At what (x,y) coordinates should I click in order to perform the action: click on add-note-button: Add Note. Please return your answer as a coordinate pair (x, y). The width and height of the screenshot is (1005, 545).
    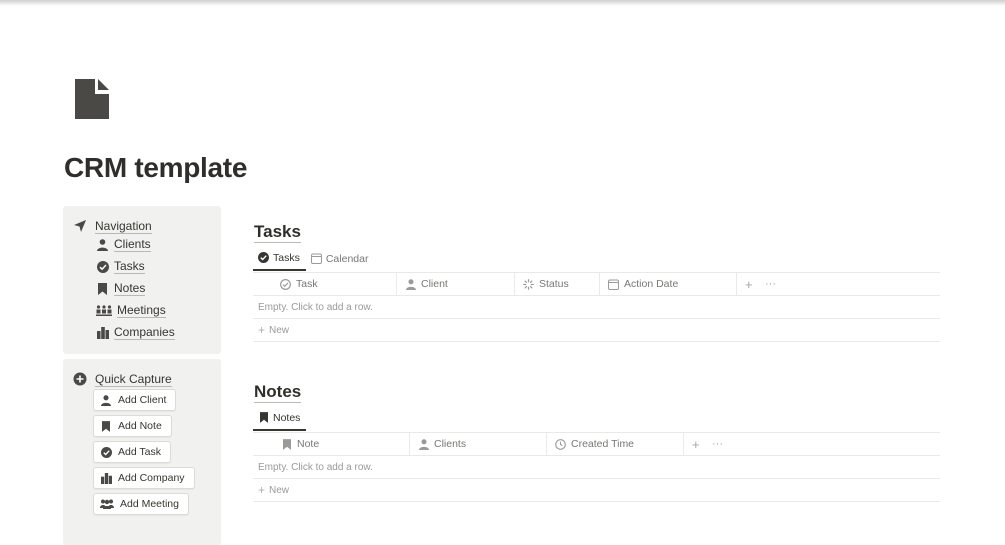
    Looking at the image, I should click on (132, 426).